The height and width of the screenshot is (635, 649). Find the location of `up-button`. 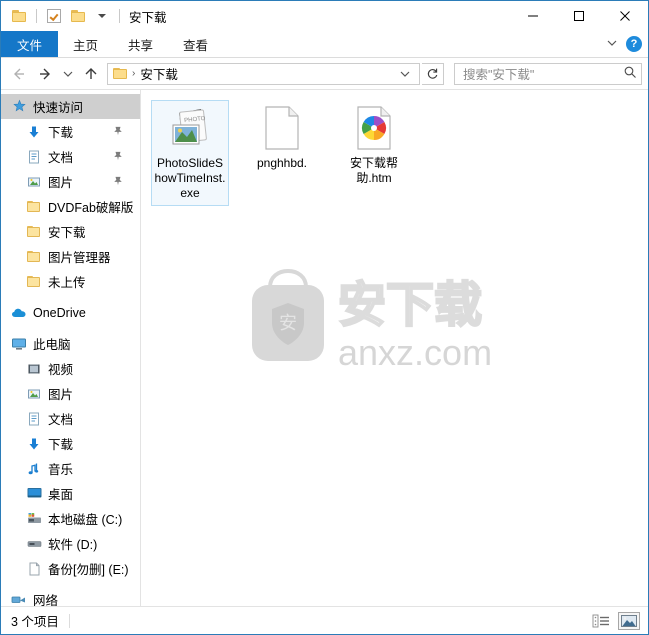

up-button is located at coordinates (91, 74).